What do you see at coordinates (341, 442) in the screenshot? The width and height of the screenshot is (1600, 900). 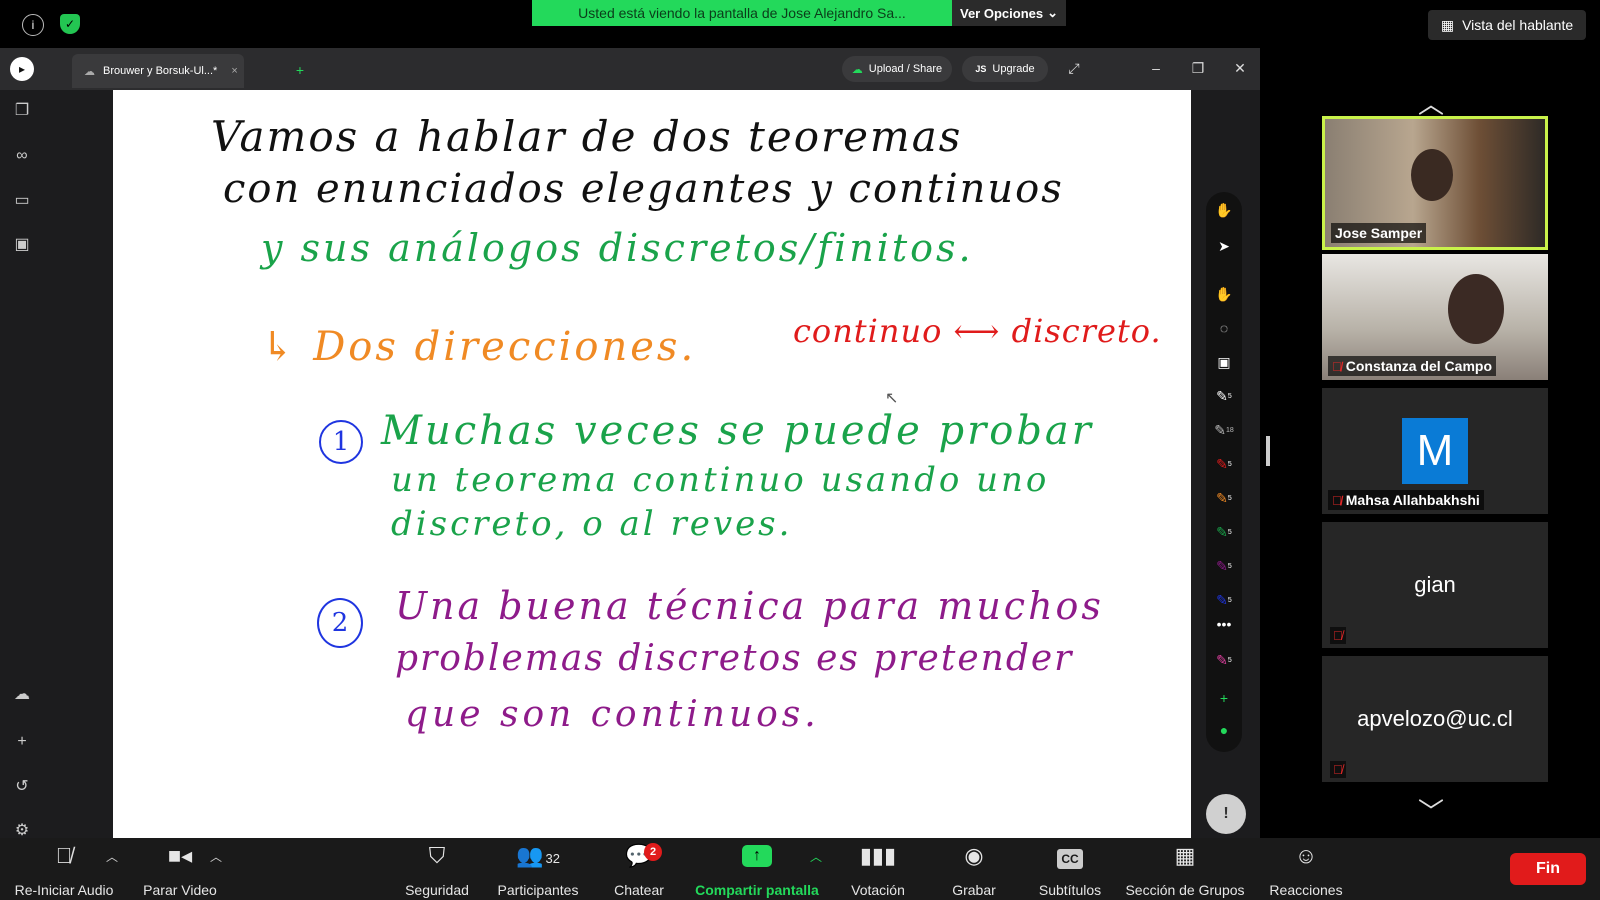 I see `item-1-number: 1` at bounding box center [341, 442].